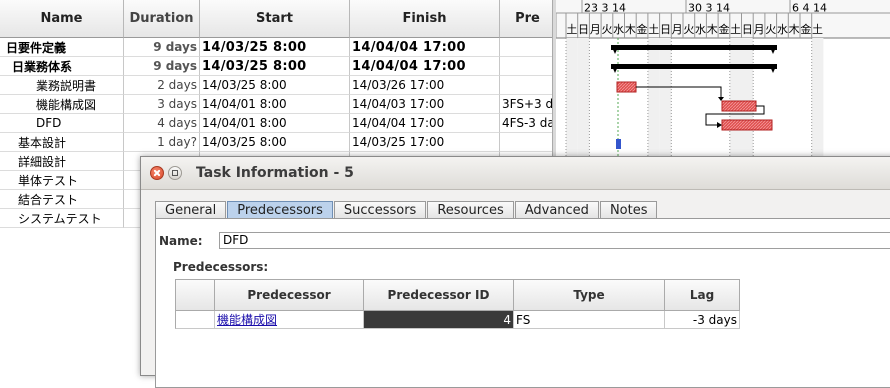 The image size is (890, 388). I want to click on day-label: 月, so click(595, 29).